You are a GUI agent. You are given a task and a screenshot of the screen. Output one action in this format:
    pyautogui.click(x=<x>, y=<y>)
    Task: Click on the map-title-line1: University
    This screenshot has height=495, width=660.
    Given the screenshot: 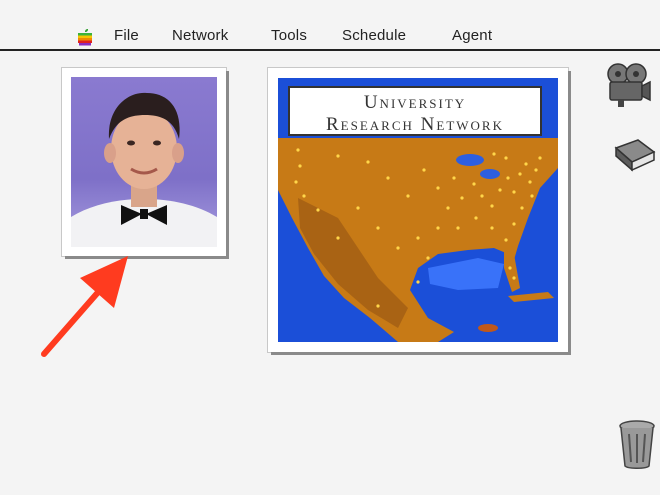 What is the action you would take?
    pyautogui.click(x=415, y=102)
    